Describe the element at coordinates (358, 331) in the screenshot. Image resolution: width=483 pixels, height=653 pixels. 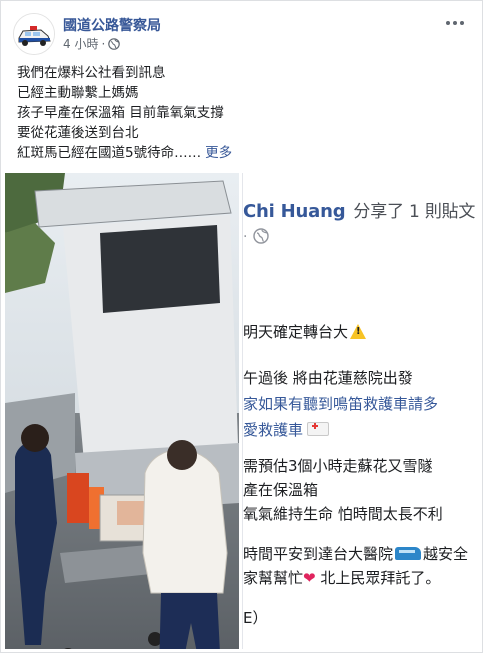
I see `warning-icon` at that location.